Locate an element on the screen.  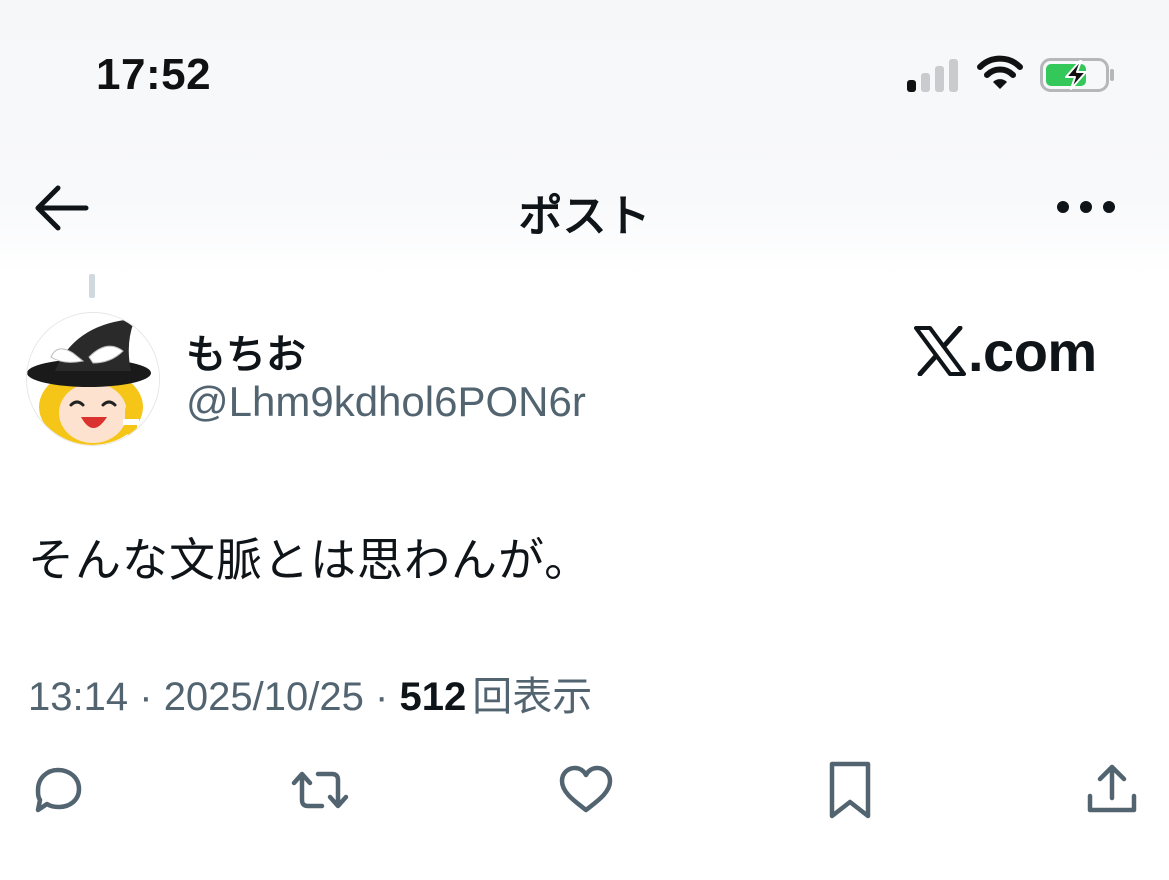
views-count: 512 is located at coordinates (432, 697).